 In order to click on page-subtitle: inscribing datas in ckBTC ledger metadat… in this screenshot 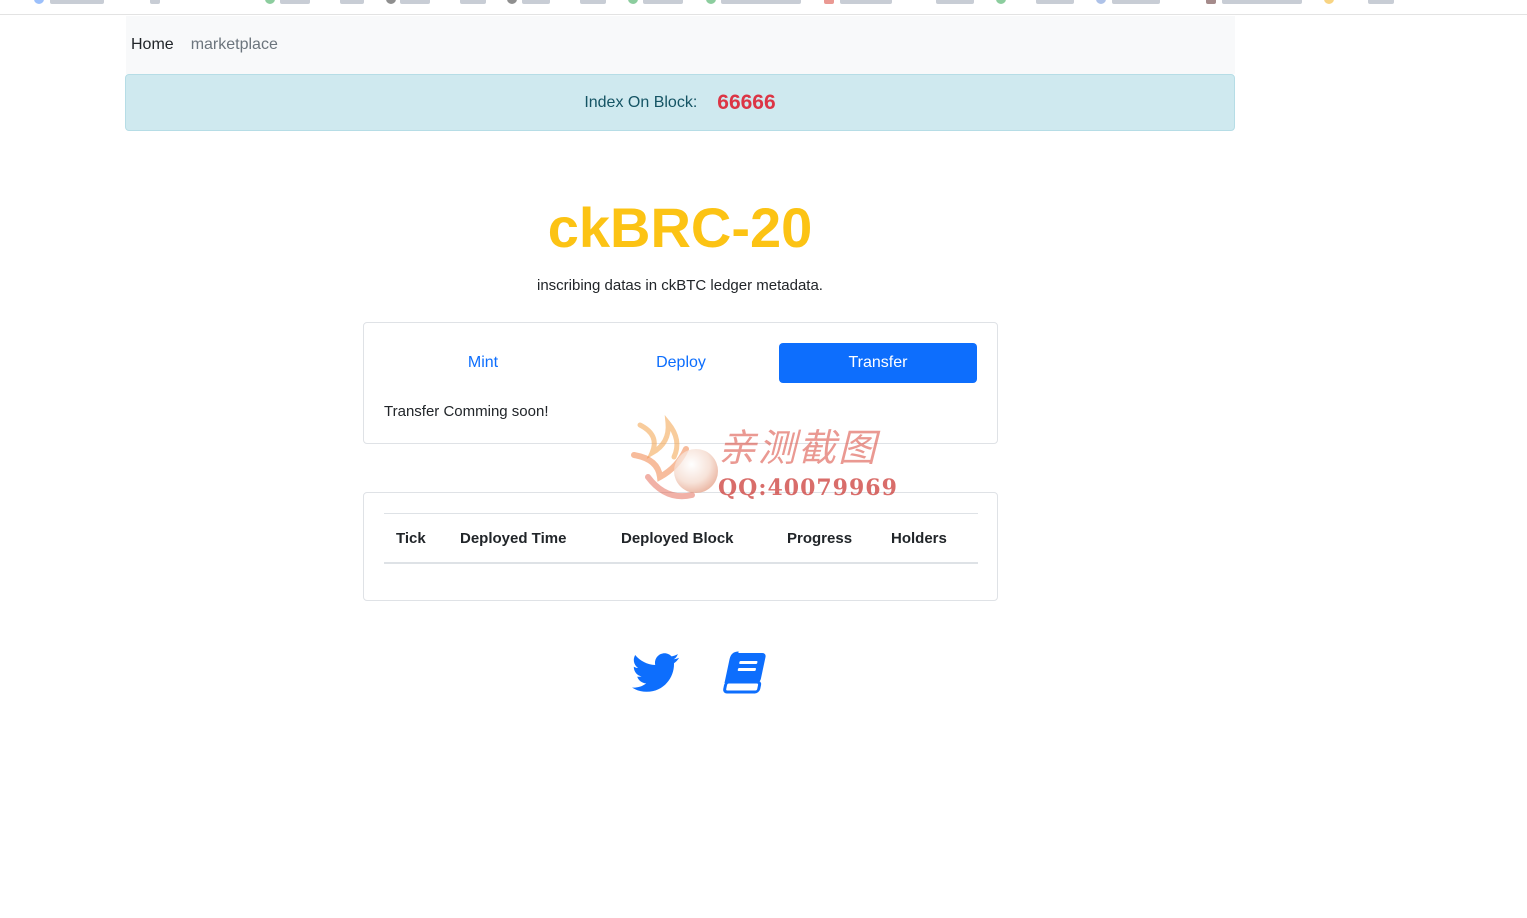, I will do `click(680, 285)`.